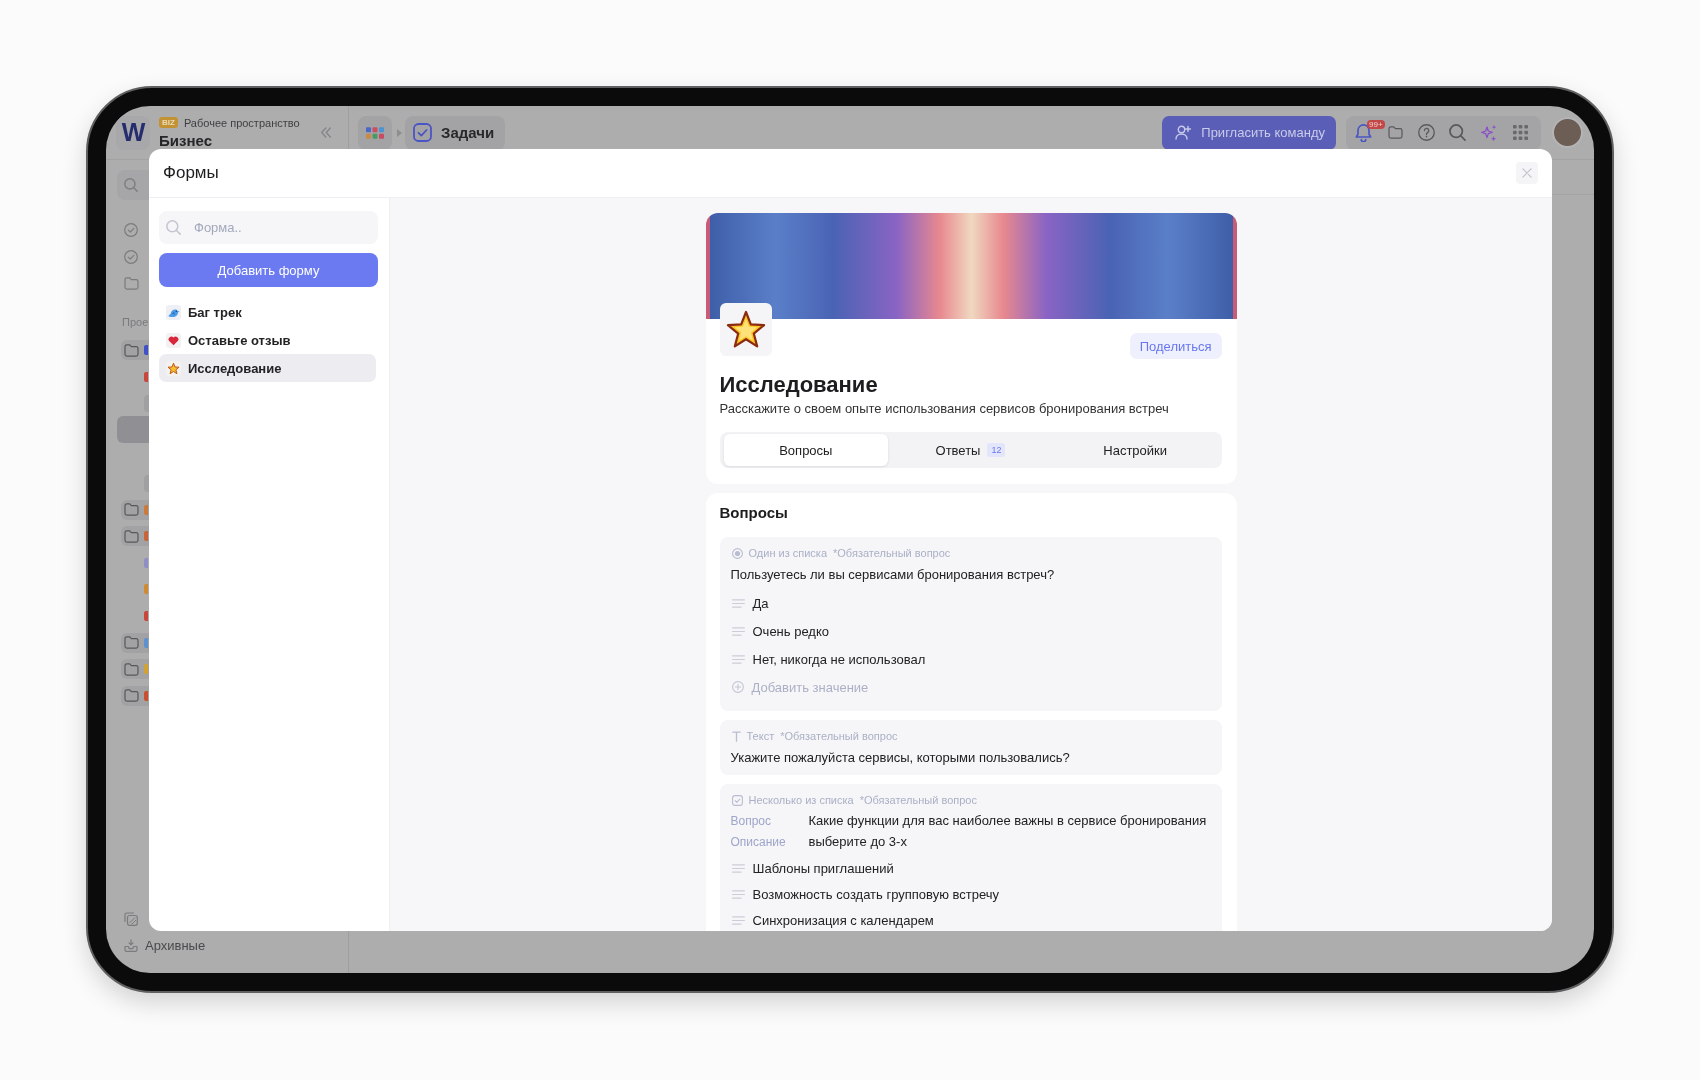 This screenshot has width=1700, height=1080. What do you see at coordinates (823, 868) in the screenshot?
I see `option-text: Шаблоны приглашений` at bounding box center [823, 868].